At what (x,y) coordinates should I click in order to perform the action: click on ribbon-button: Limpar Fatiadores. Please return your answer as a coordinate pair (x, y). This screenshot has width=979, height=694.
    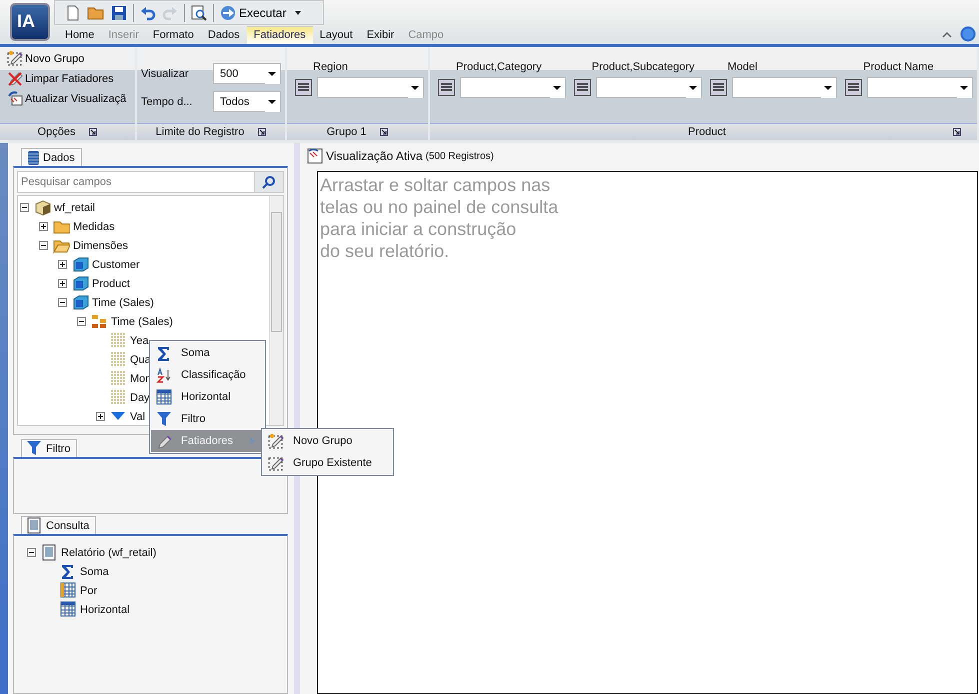
    Looking at the image, I should click on (60, 78).